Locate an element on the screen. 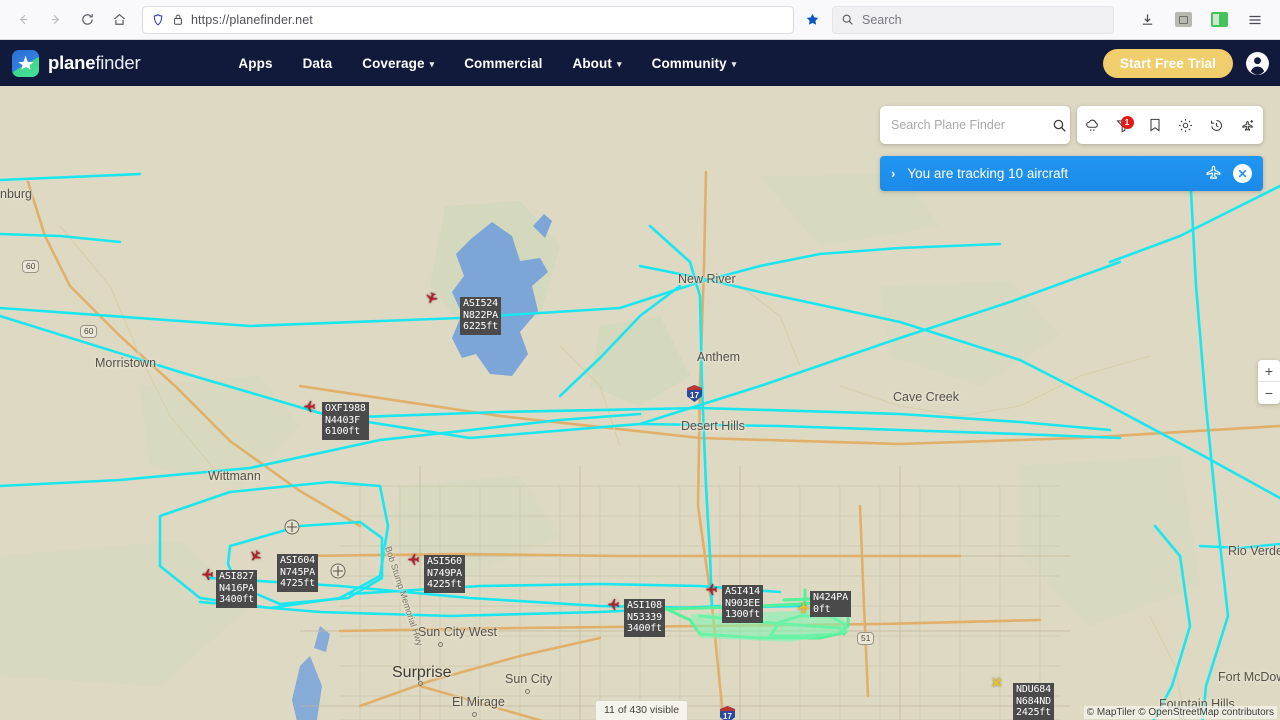  aircraft-callsign: ASI560 is located at coordinates (444, 561).